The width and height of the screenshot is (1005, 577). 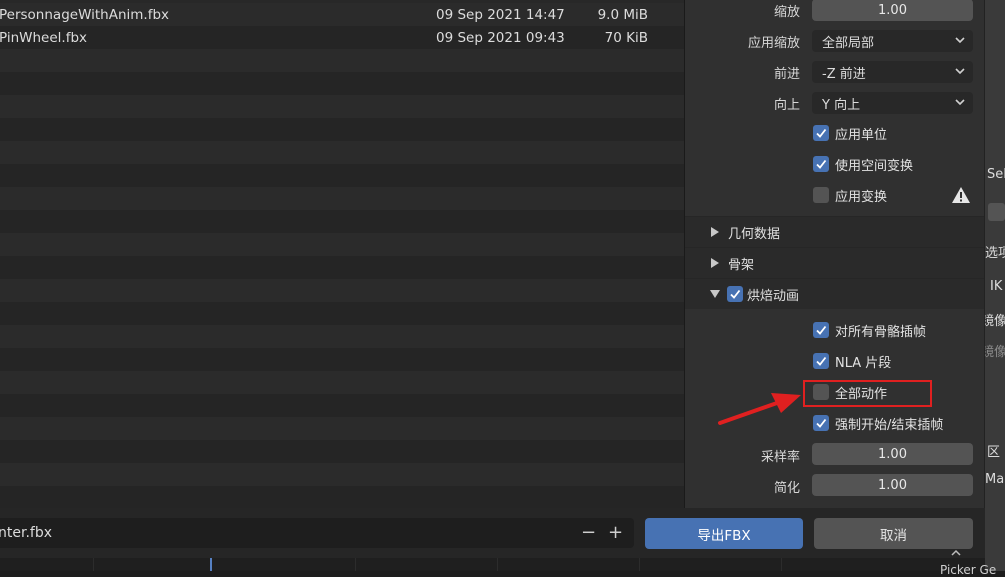 I want to click on apply-transform-label: 应用变换, so click(x=861, y=197).